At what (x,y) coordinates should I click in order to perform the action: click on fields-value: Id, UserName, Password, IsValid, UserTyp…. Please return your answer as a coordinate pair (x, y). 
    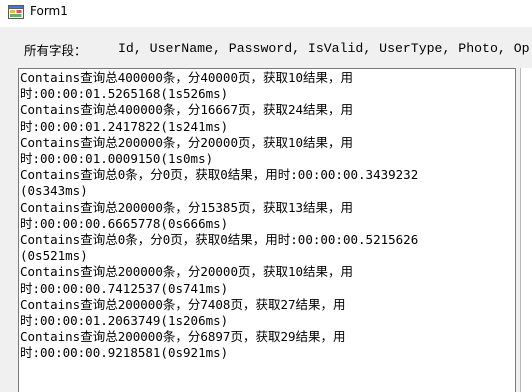
    Looking at the image, I should click on (324, 48).